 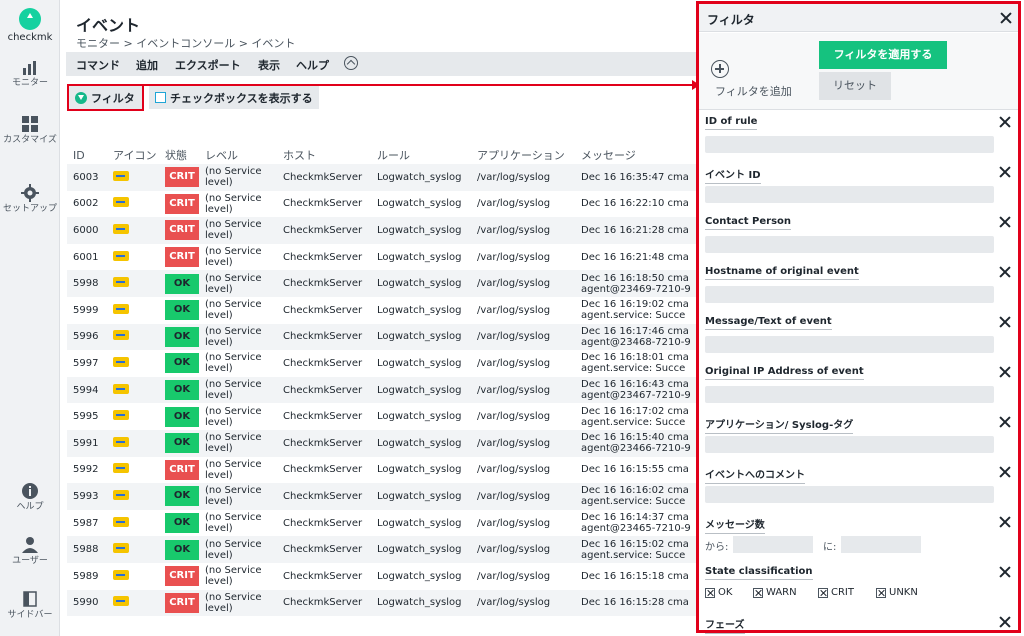 What do you see at coordinates (30, 605) in the screenshot?
I see `nav-sidebar: サイドバー` at bounding box center [30, 605].